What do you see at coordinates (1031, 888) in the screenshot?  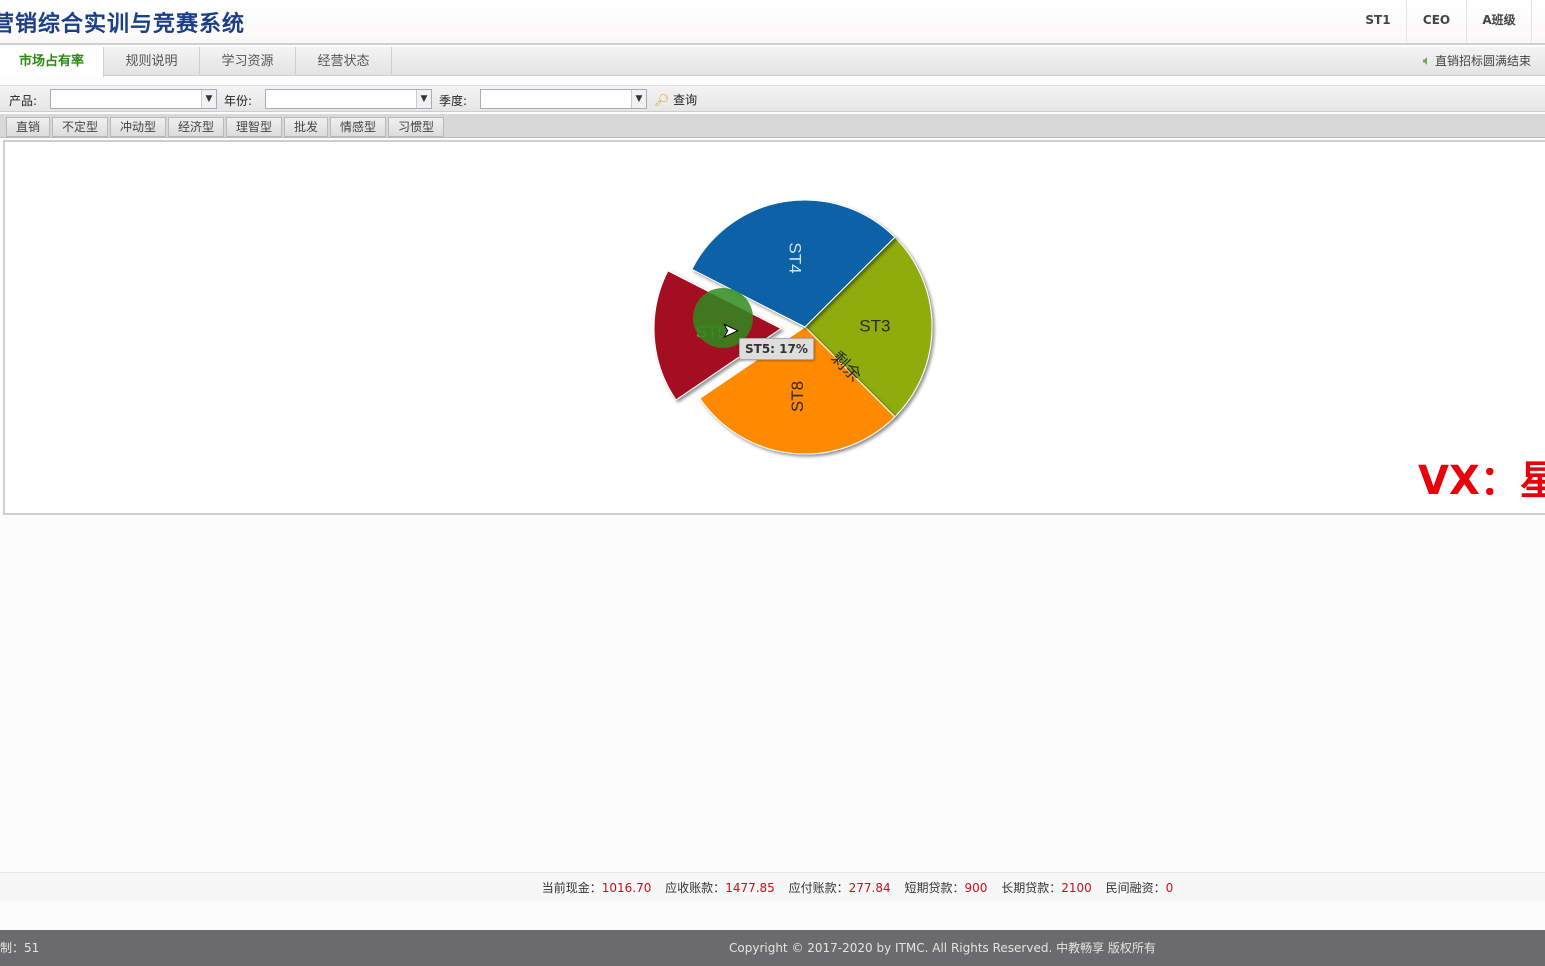 I see `long-loan-label: 长期贷款：` at bounding box center [1031, 888].